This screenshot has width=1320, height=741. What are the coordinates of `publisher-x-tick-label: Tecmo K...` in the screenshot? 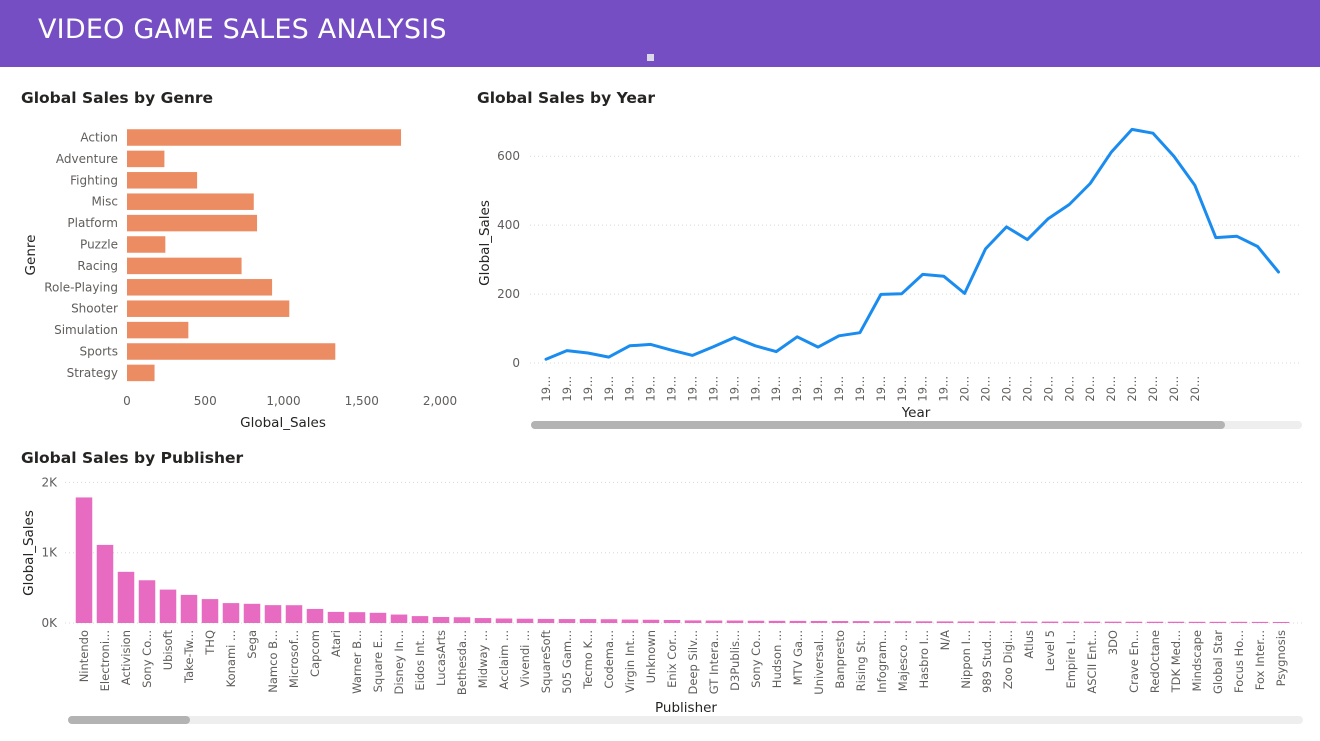 It's located at (588, 660).